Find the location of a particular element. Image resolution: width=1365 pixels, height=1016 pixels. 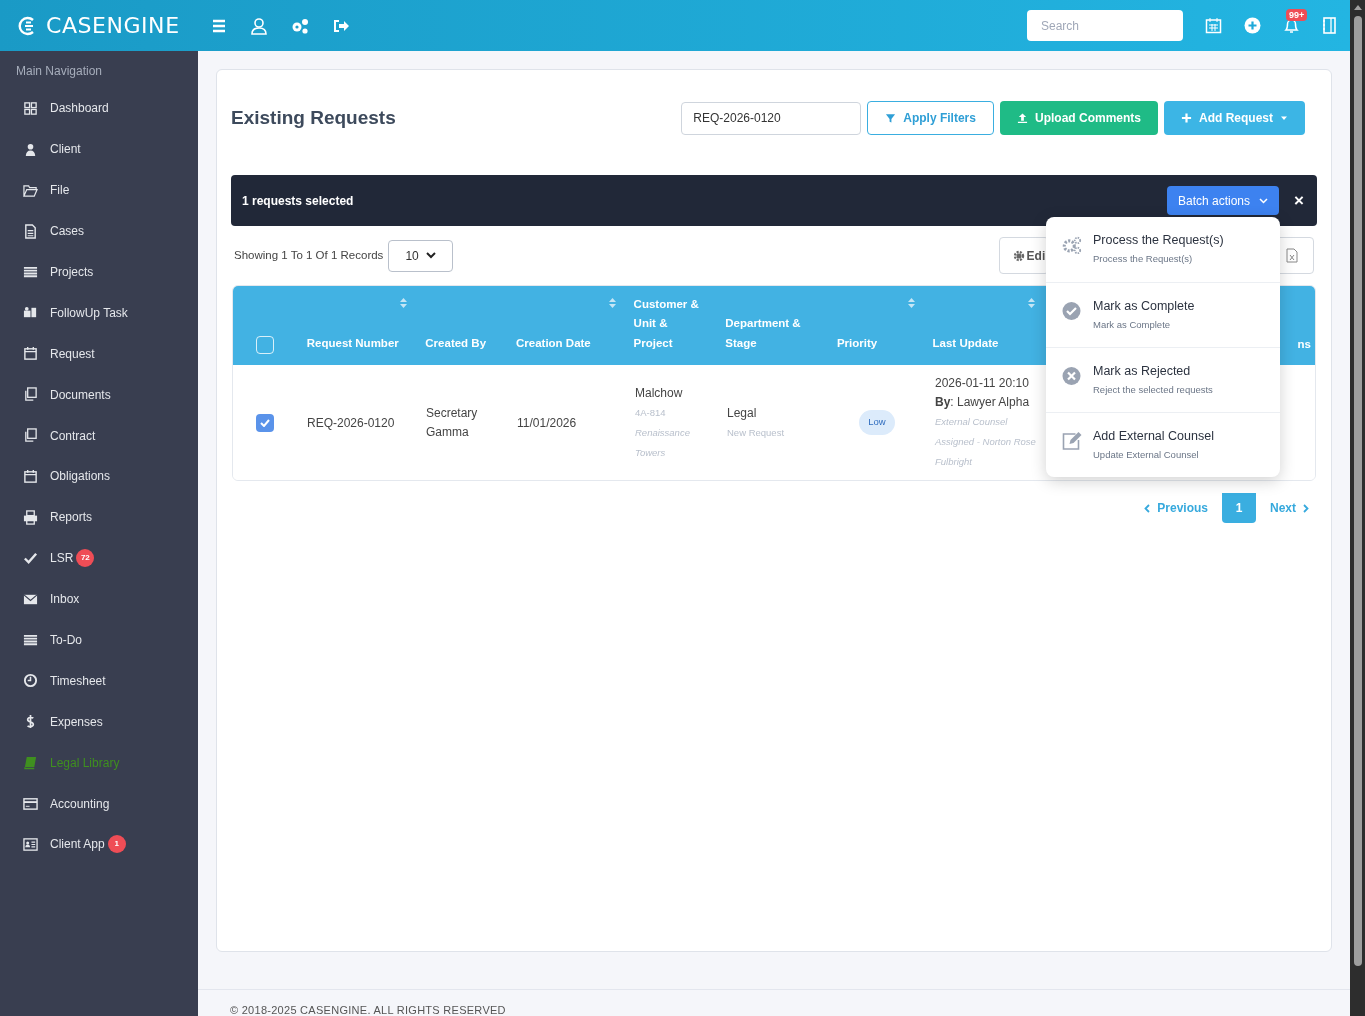

menu-item: Add External Counsel Update External Counsel is located at coordinates (1163, 444).